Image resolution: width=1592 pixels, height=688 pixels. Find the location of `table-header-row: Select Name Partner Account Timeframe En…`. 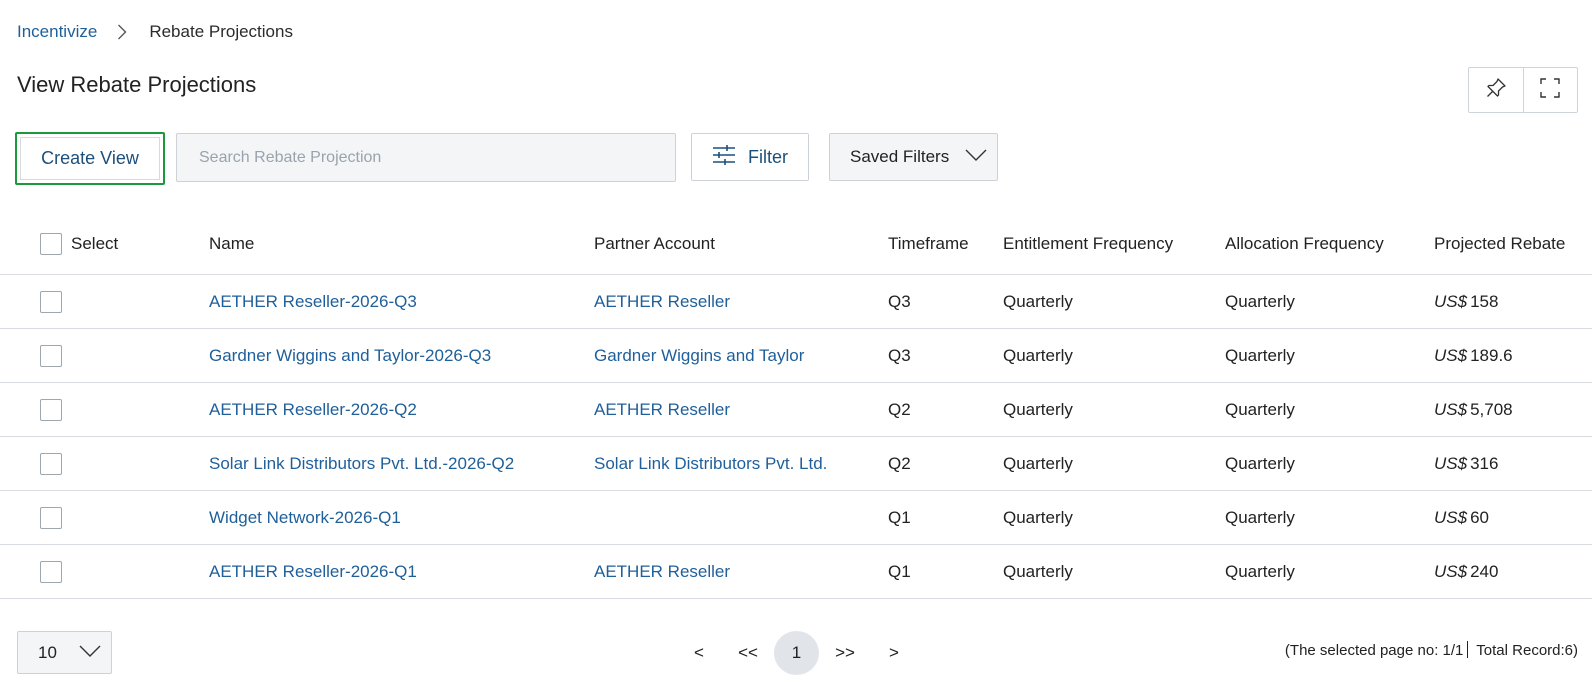

table-header-row: Select Name Partner Account Timeframe En… is located at coordinates (796, 244).